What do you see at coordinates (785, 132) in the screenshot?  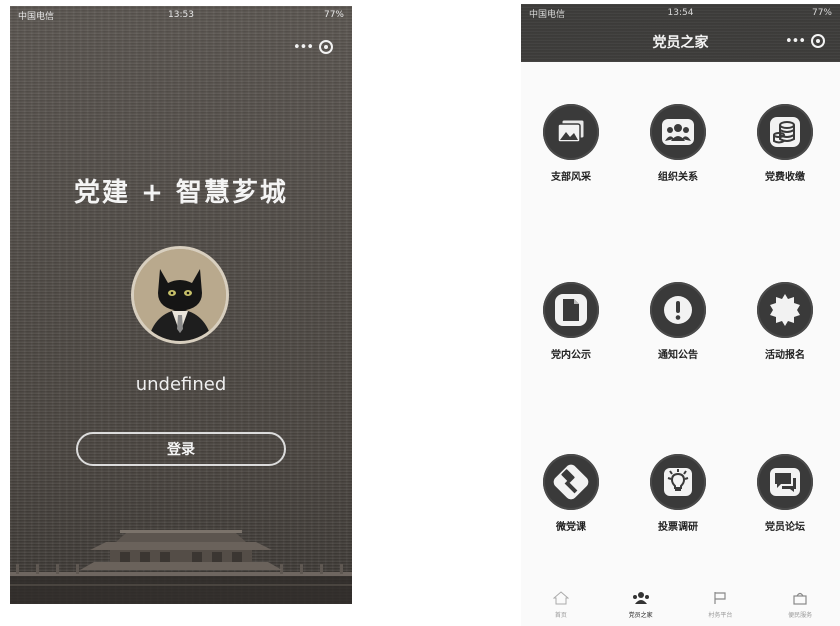 I see `coins-icon` at bounding box center [785, 132].